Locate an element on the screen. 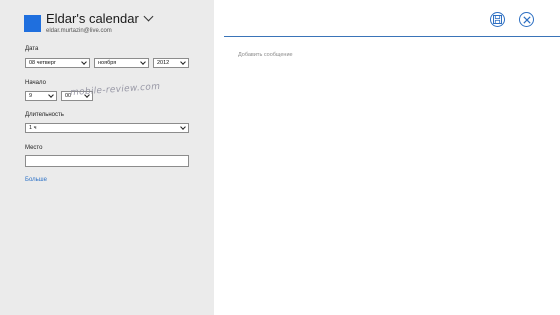  calendar-selector: Eldar's calendar is located at coordinates (100, 18).